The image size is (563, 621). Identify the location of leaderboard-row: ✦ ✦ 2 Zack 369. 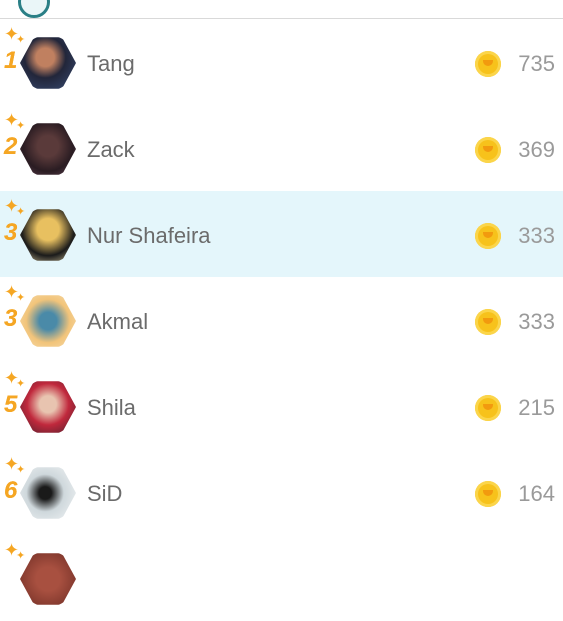
(281, 148).